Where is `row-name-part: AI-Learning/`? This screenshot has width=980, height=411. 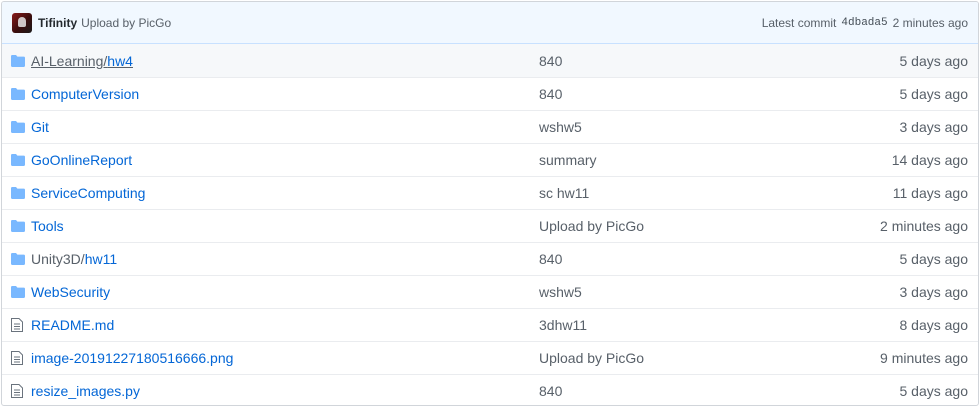 row-name-part: AI-Learning/ is located at coordinates (69, 61).